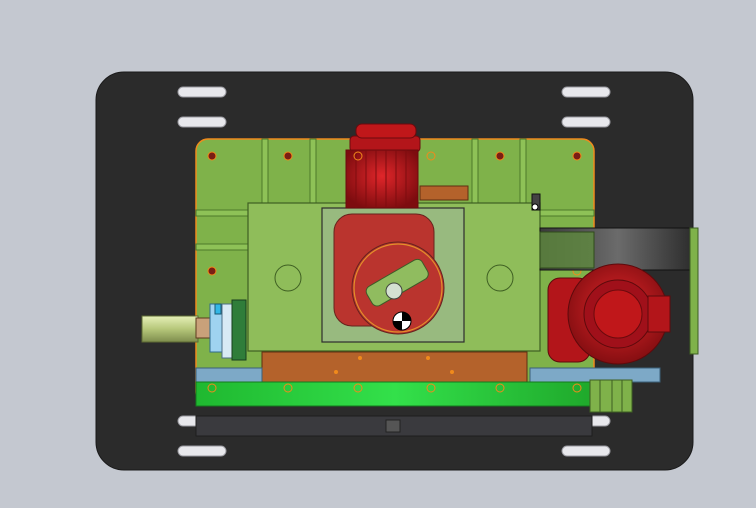 The image size is (756, 508). I want to click on inner-motor, so click(389, 274).